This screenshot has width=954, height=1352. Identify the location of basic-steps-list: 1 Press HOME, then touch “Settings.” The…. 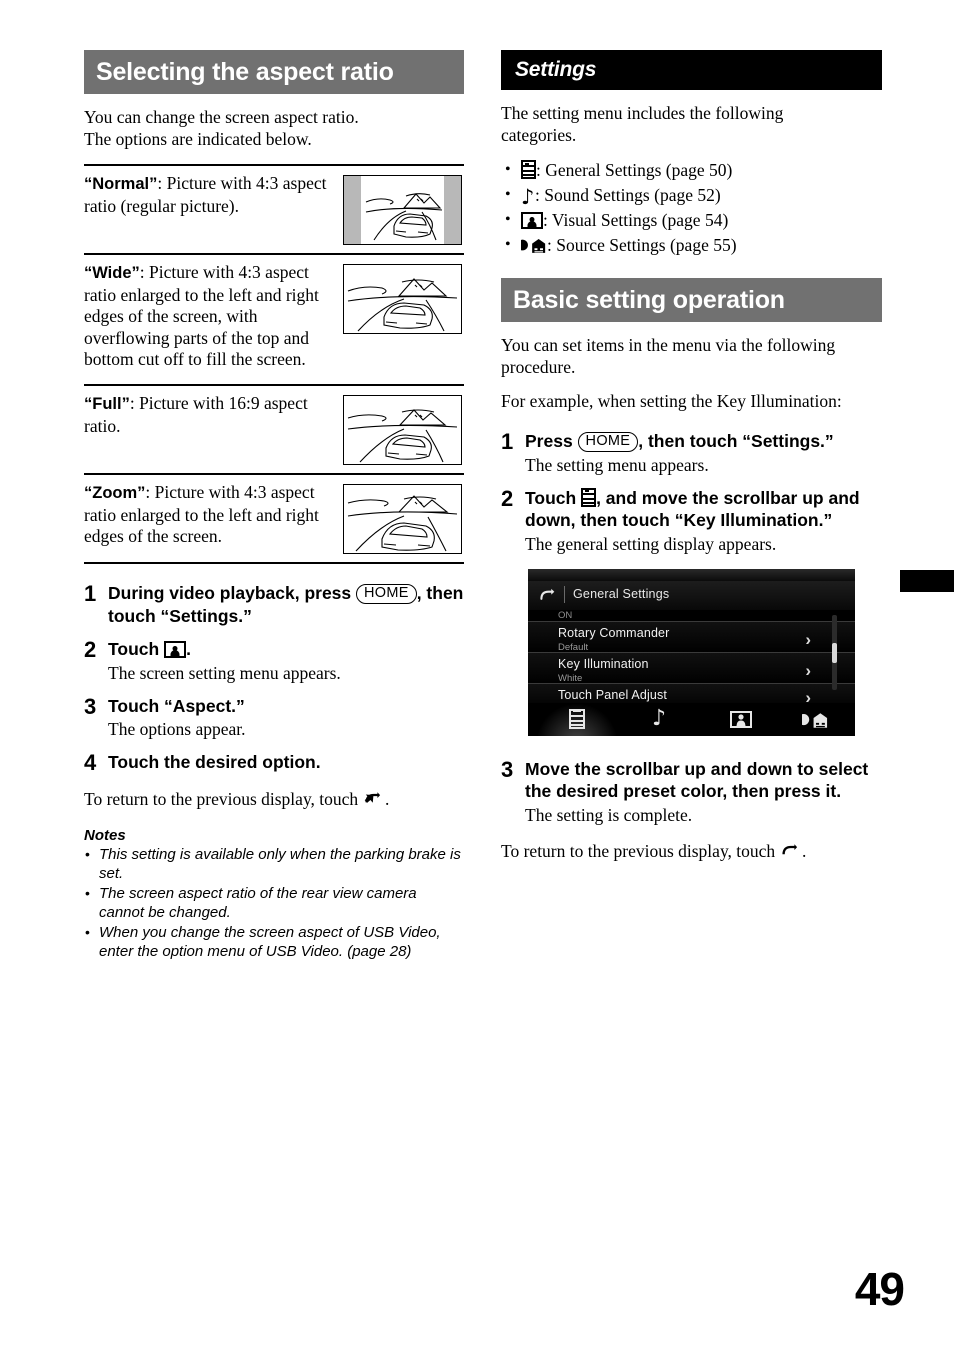
(691, 492).